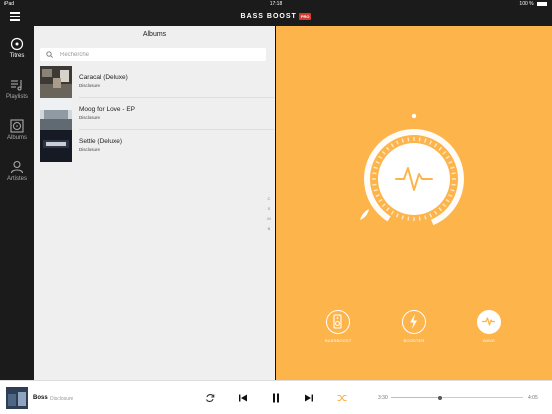 The image size is (552, 414). Describe the element at coordinates (154, 34) in the screenshot. I see `page-title: Albums` at that location.